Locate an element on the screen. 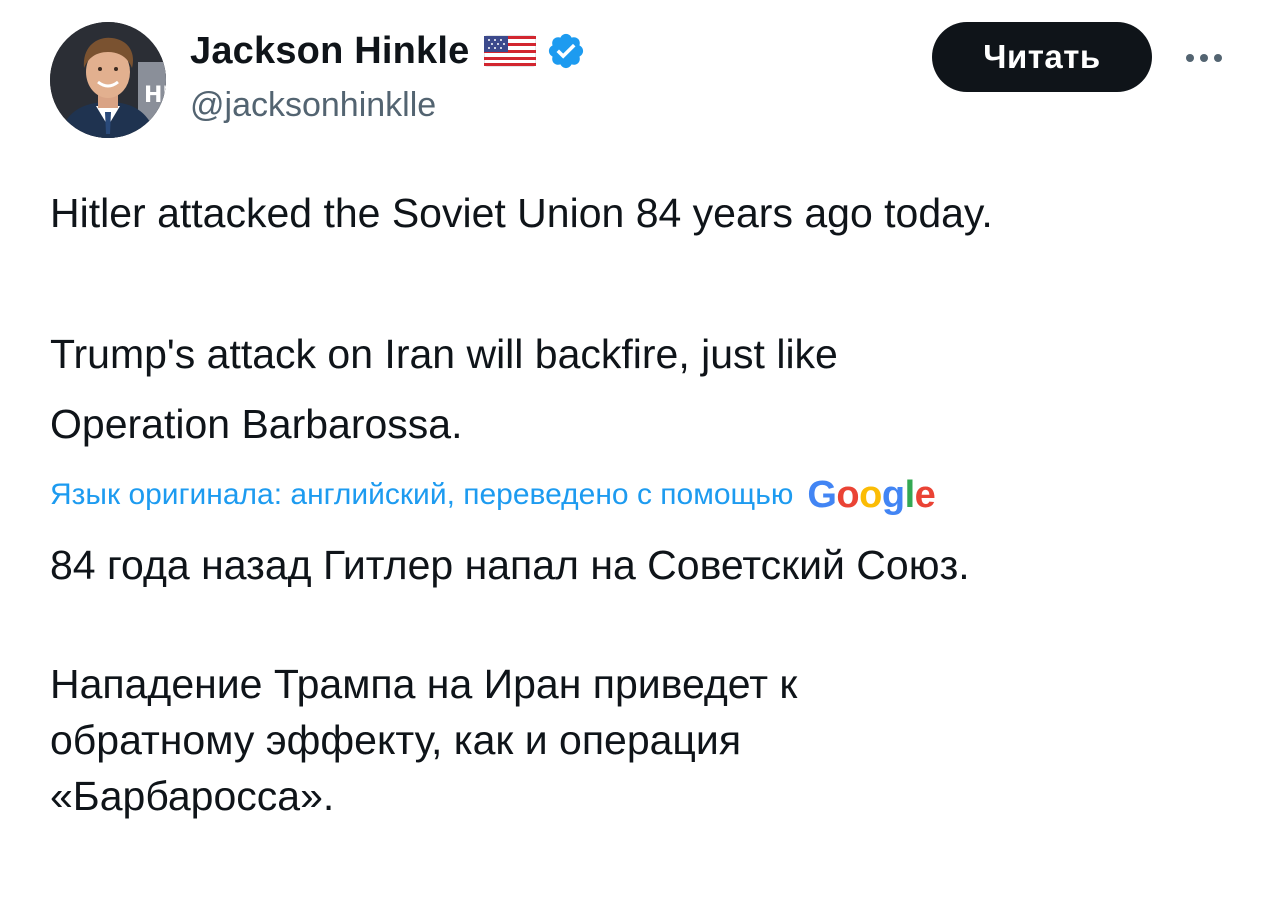  more-dots-icon is located at coordinates (1204, 58).